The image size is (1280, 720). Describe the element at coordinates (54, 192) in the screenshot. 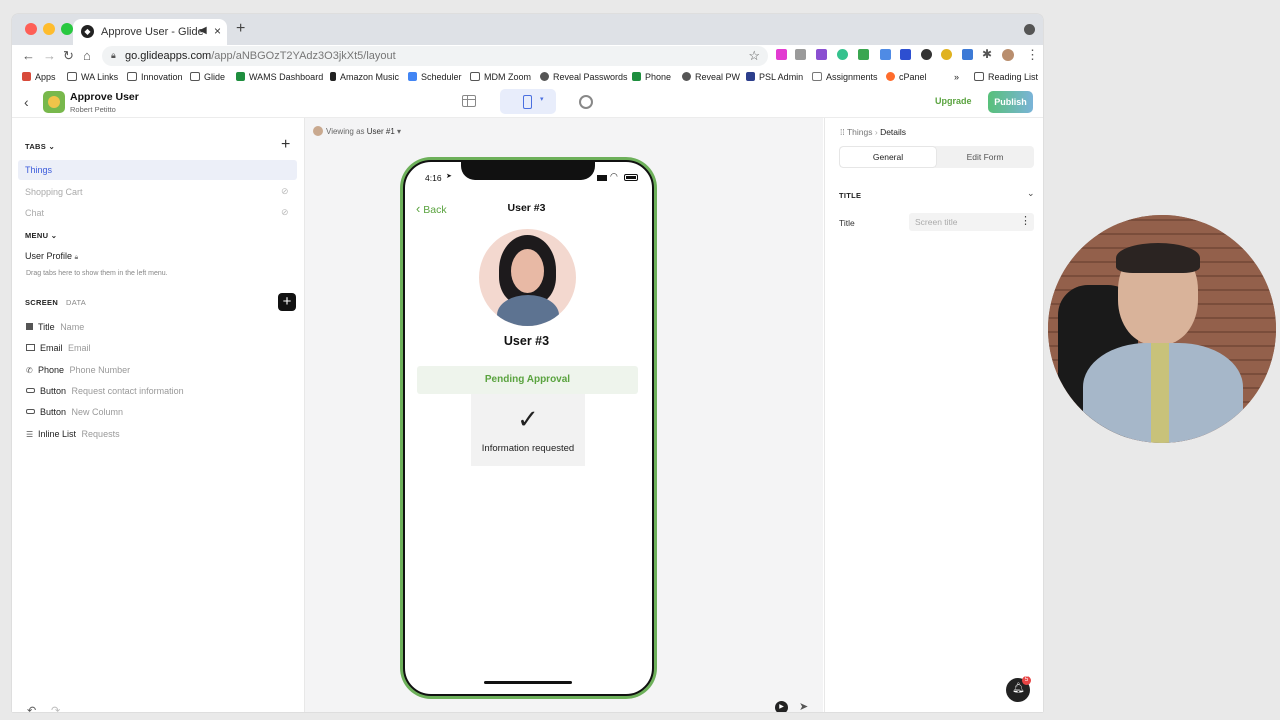

I see `tab-item-shopping-cart: Shopping Cart` at that location.